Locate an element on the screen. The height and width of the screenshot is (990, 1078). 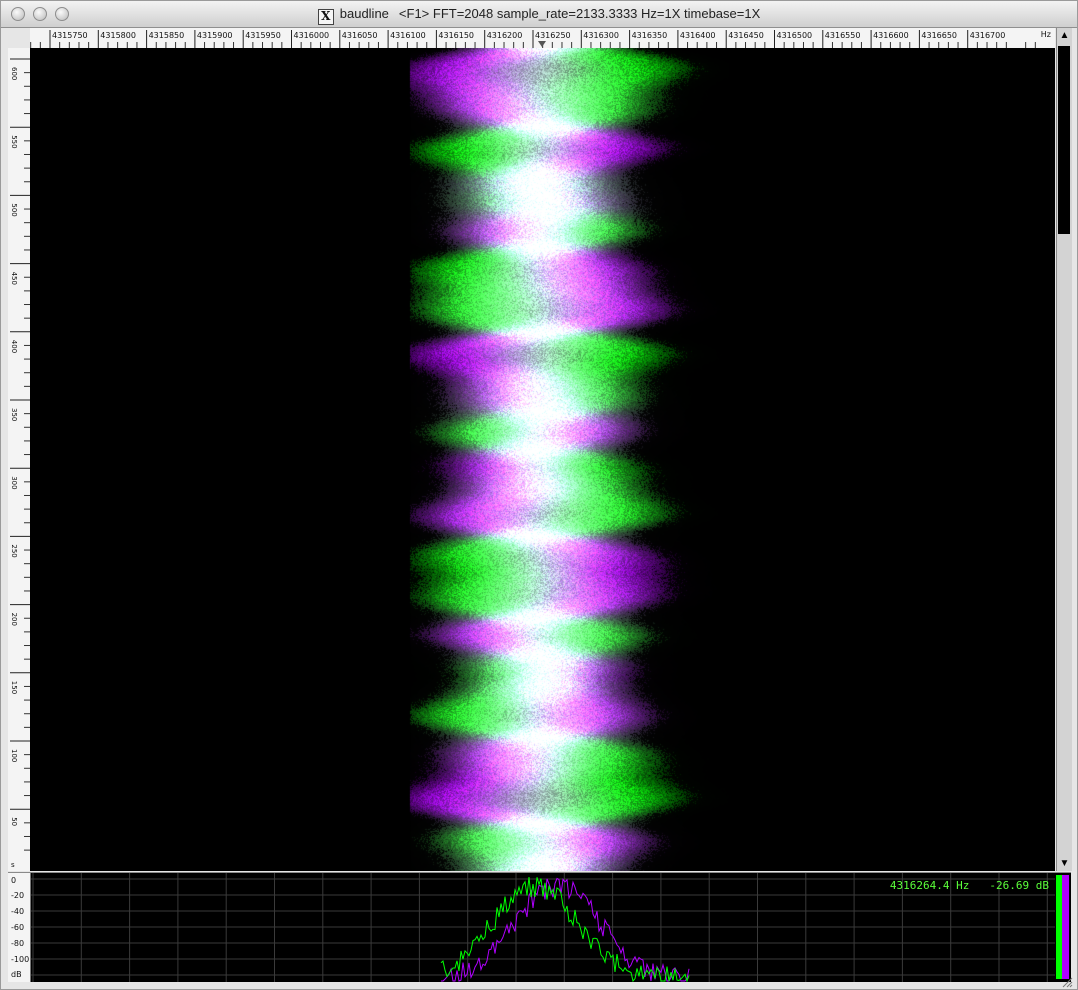
time-tick-label: 100 is located at coordinates (14, 755).